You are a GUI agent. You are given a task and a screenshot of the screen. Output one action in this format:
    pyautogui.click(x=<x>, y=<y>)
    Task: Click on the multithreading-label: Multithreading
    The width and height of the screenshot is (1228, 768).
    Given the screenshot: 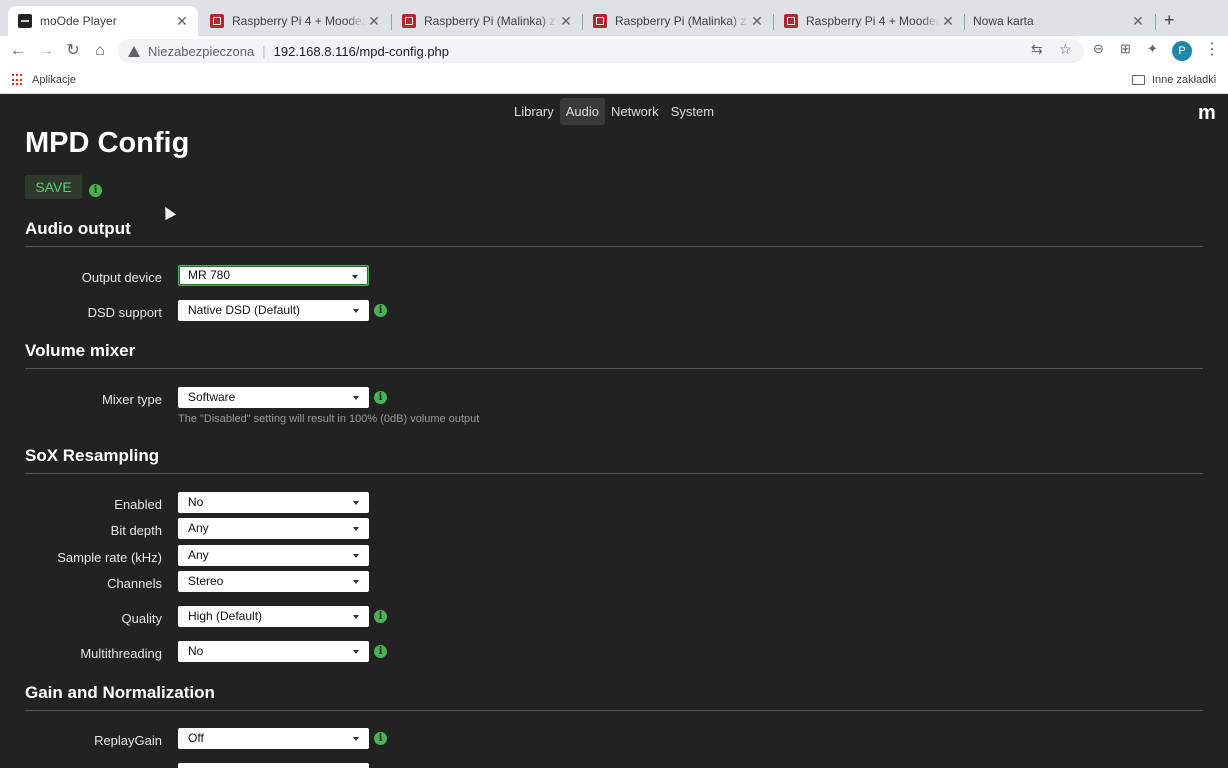 What is the action you would take?
    pyautogui.click(x=121, y=653)
    